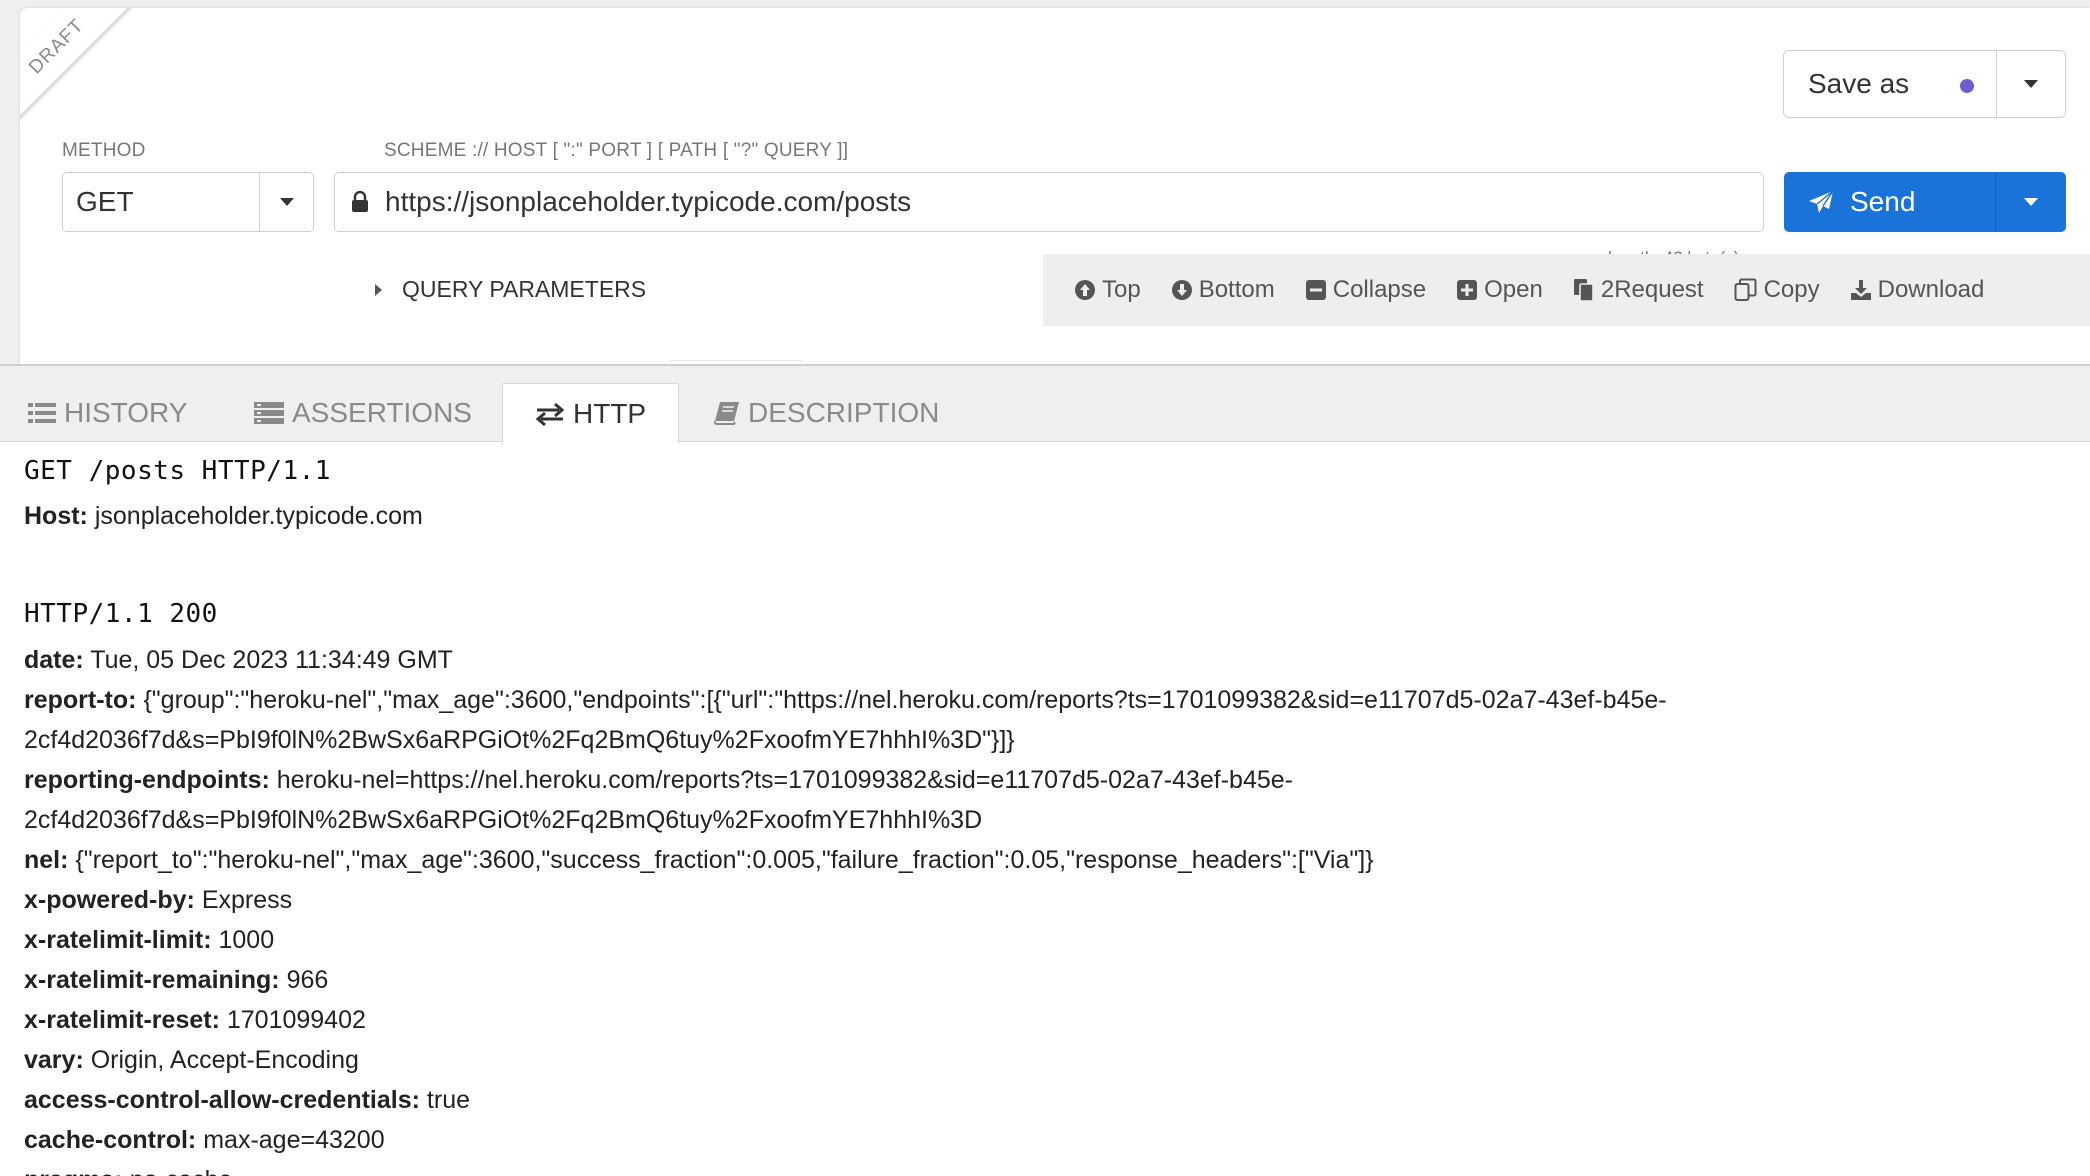 Image resolution: width=2090 pixels, height=1176 pixels. Describe the element at coordinates (726, 413) in the screenshot. I see `book-icon` at that location.